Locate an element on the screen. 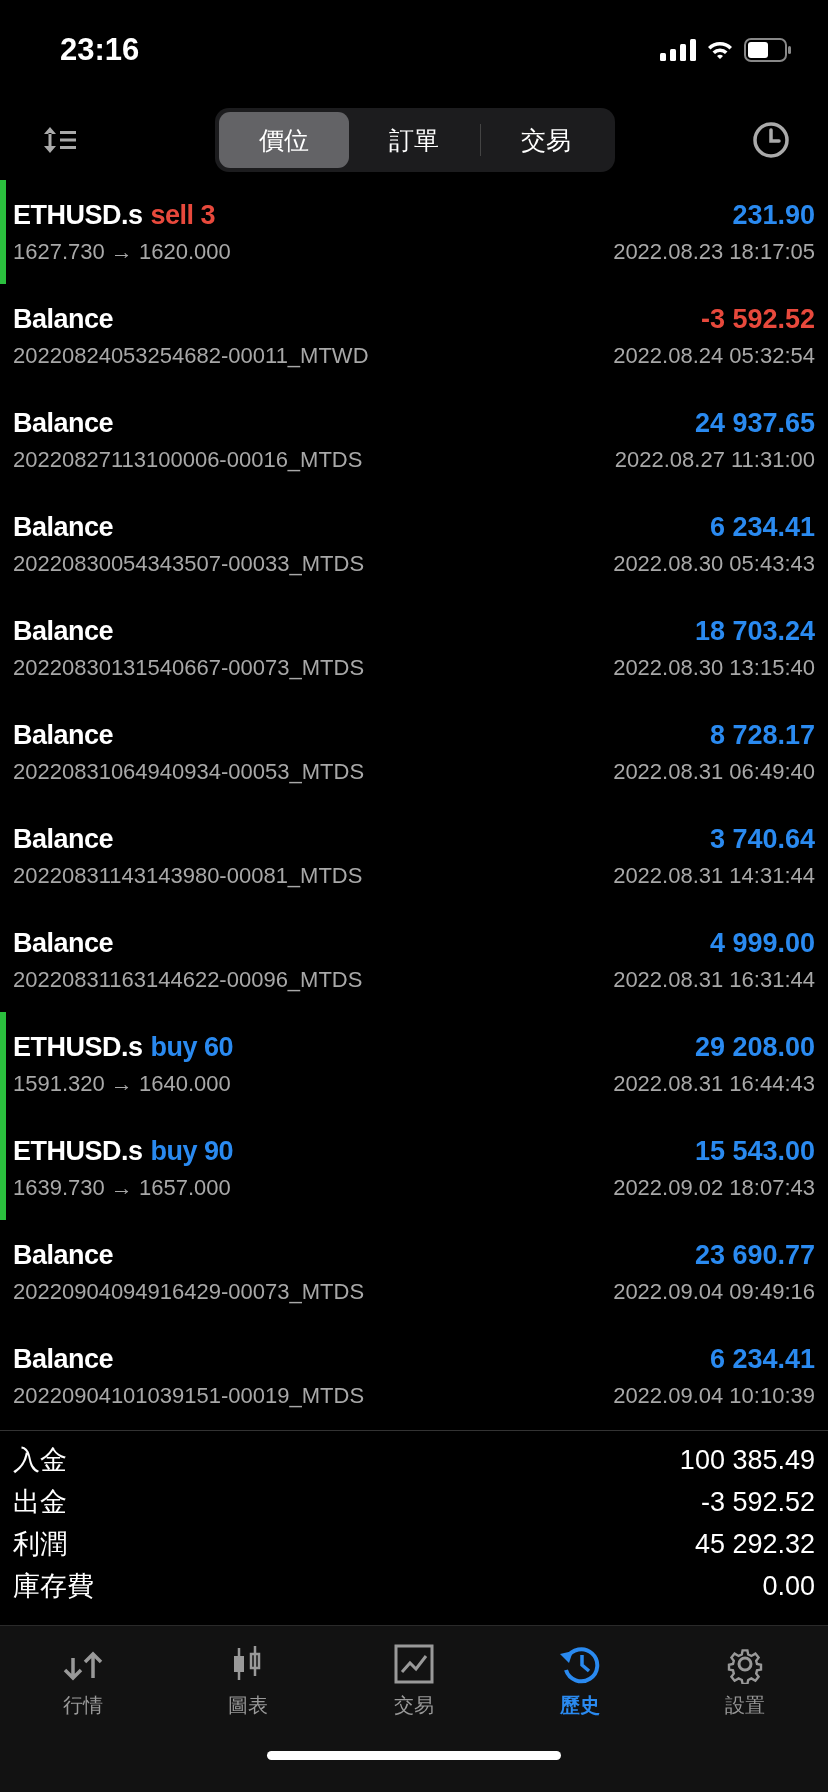 The width and height of the screenshot is (828, 1792). time-label: 2022.08.31 16:44:43 is located at coordinates (714, 1083).